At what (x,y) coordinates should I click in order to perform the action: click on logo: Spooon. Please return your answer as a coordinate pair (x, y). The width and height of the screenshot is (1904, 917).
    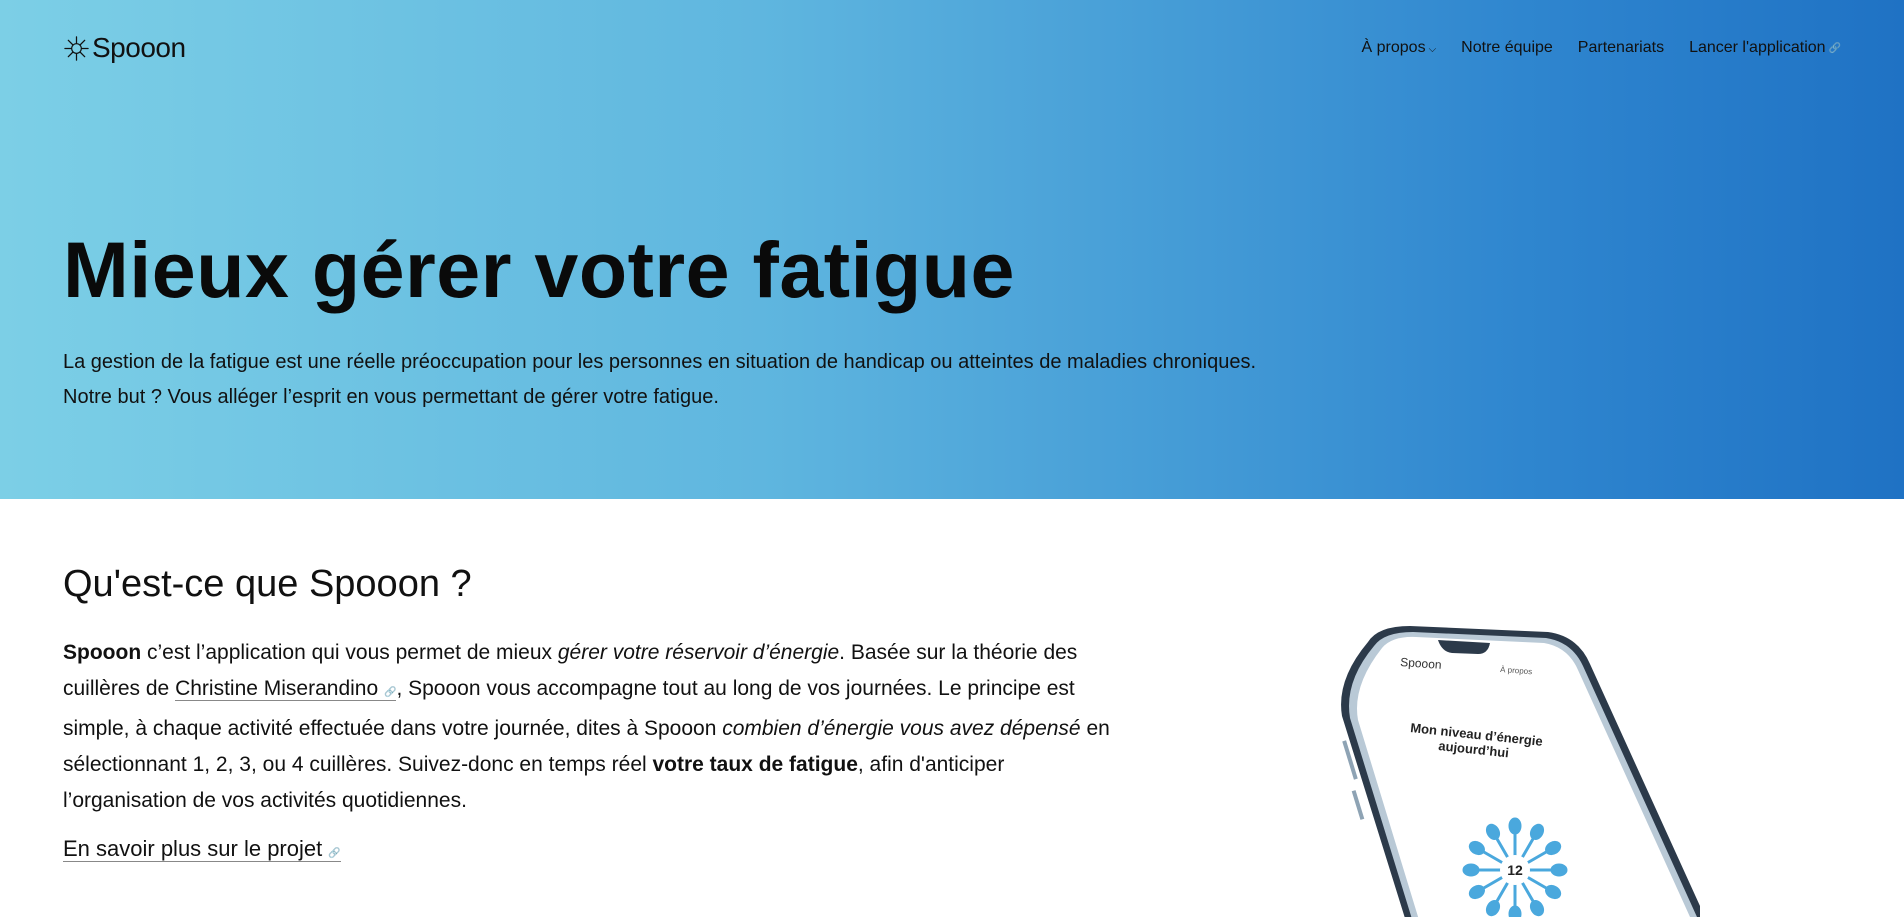
    Looking at the image, I should click on (124, 48).